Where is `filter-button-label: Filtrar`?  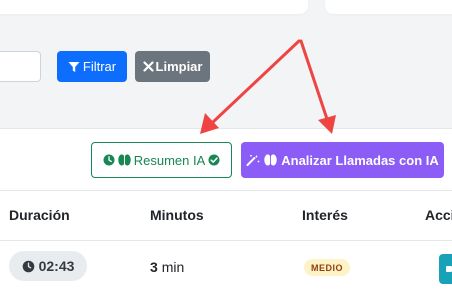 filter-button-label: Filtrar is located at coordinates (99, 66).